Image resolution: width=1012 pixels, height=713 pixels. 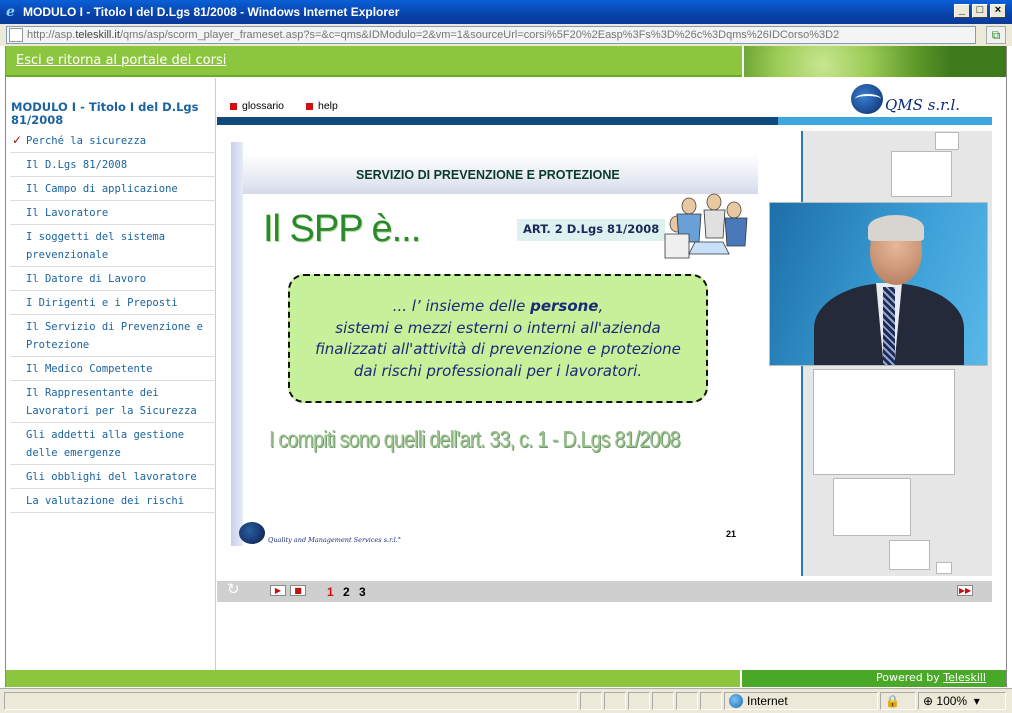 What do you see at coordinates (346, 592) in the screenshot?
I see `page-2-button: 2` at bounding box center [346, 592].